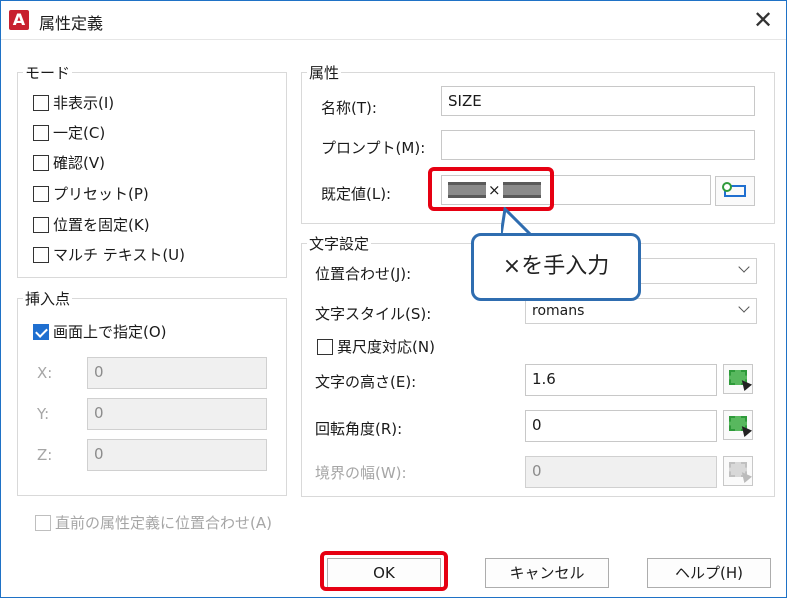  I want to click on text-height-input: 1.6, so click(621, 380).